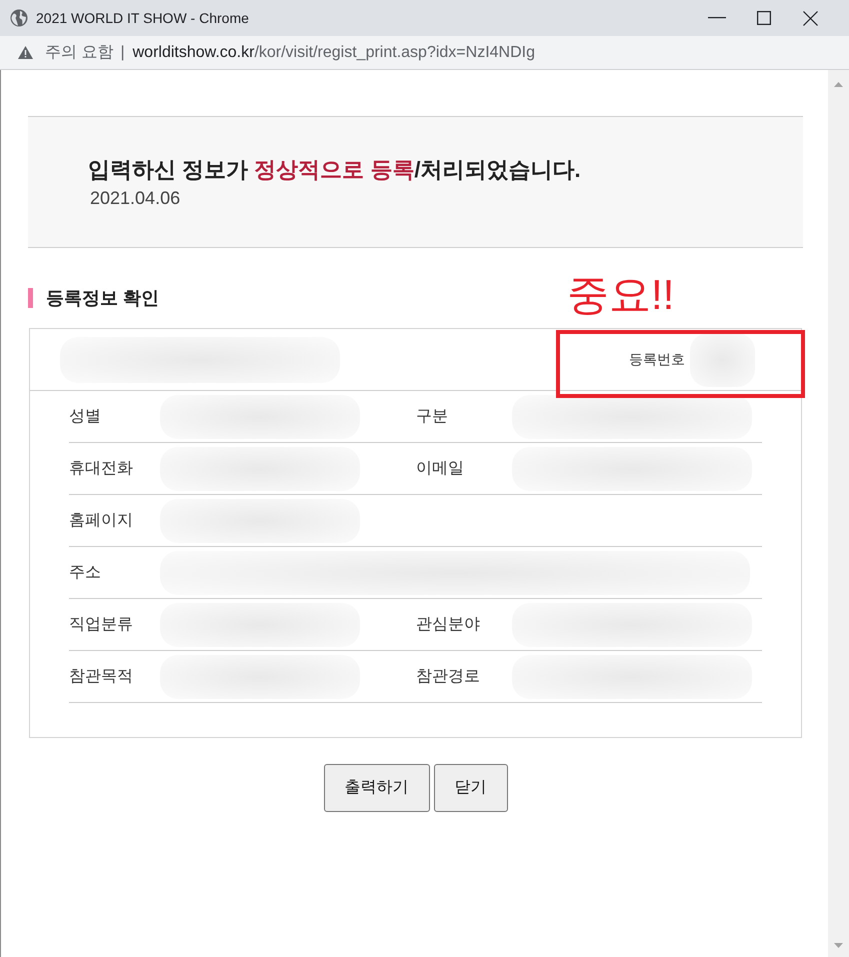 This screenshot has width=849, height=957. Describe the element at coordinates (136, 198) in the screenshot. I see `notice-date: 2021.04.06` at that location.